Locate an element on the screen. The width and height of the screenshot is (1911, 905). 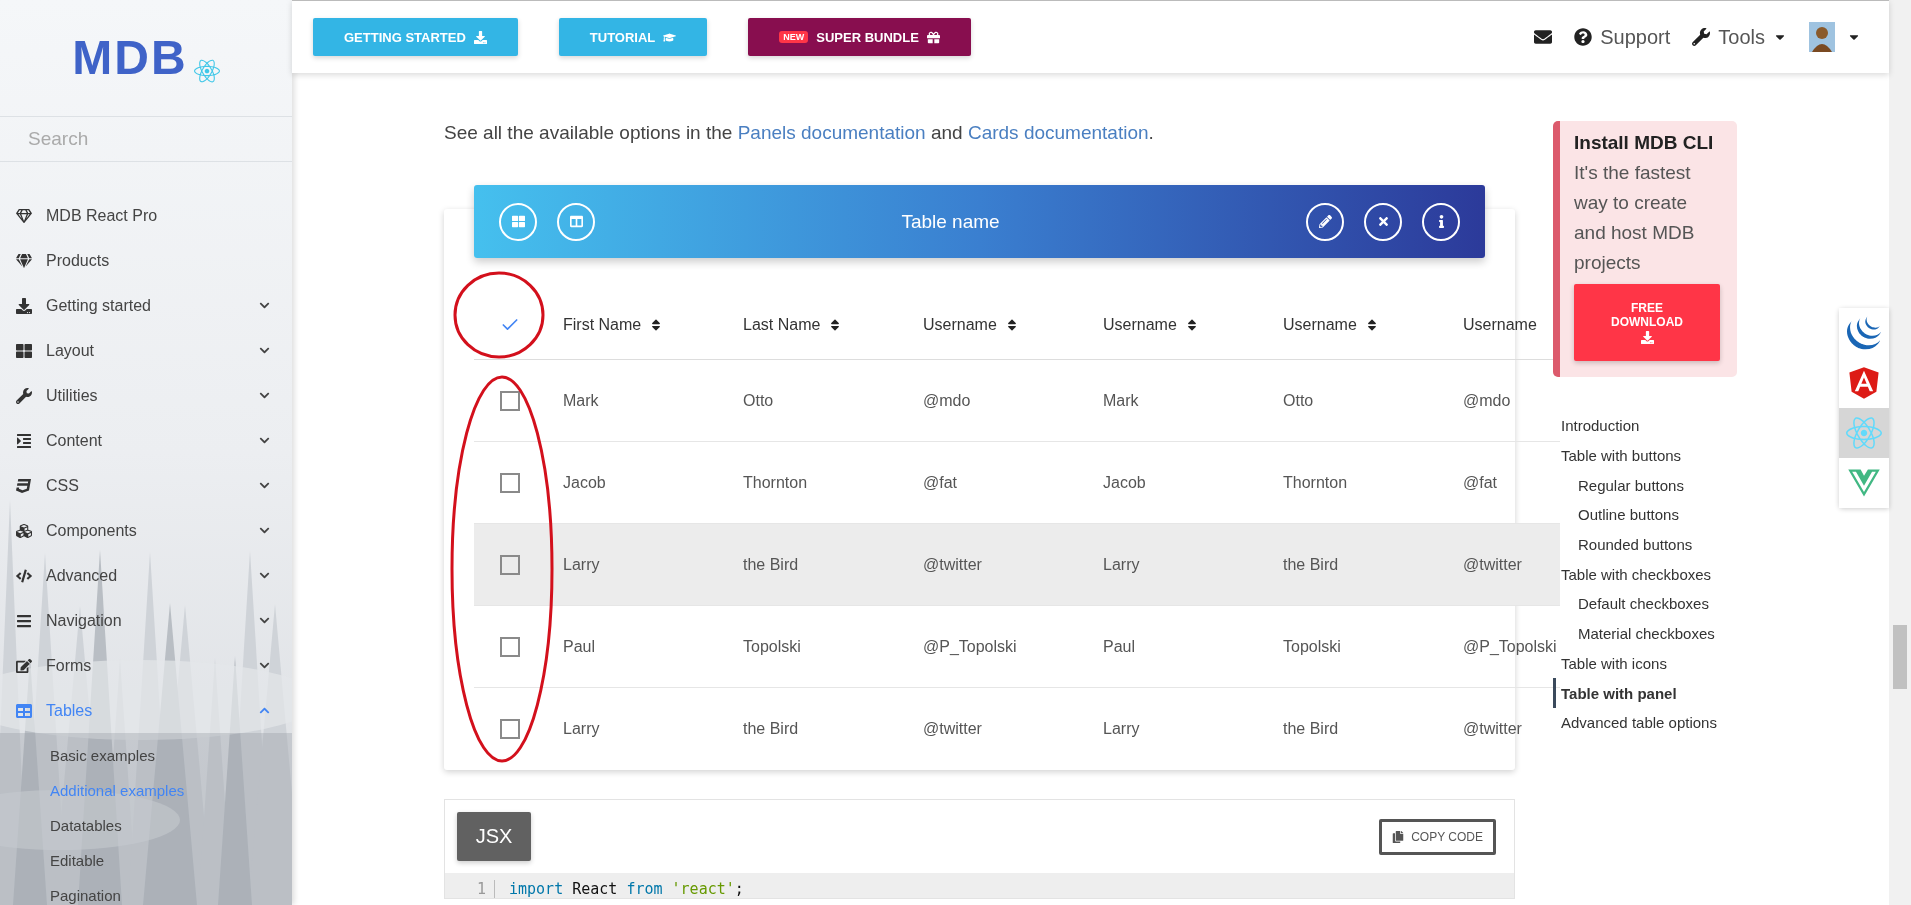
shield-icon is located at coordinates (1864, 383).